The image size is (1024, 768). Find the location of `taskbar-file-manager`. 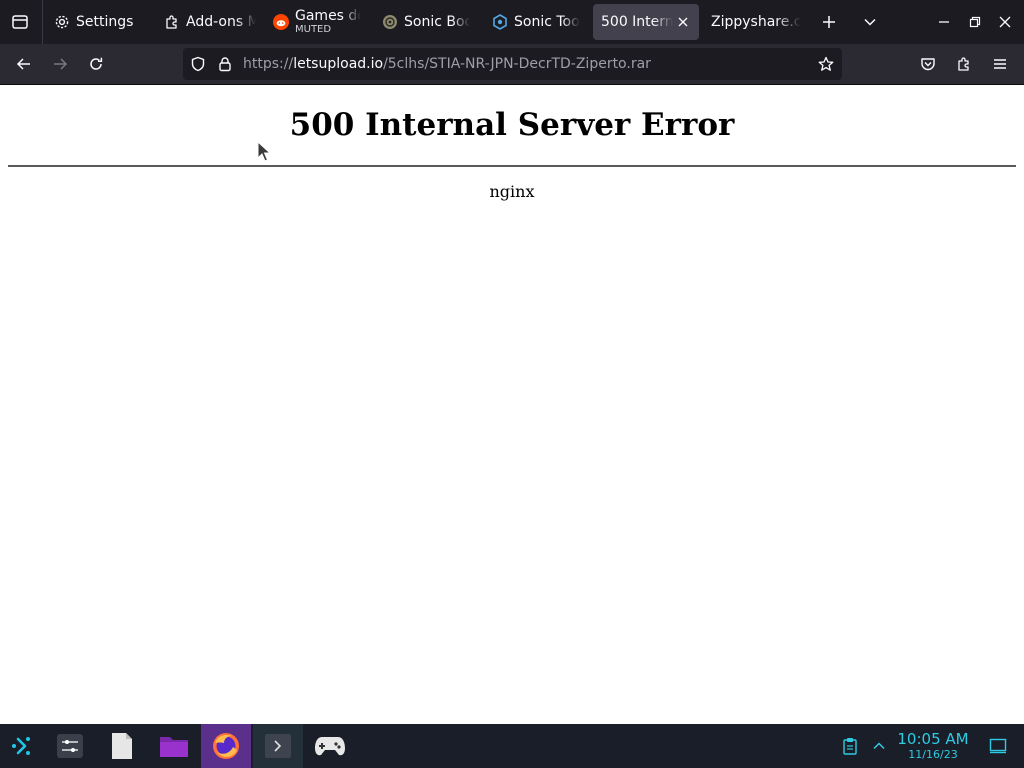

taskbar-file-manager is located at coordinates (174, 746).